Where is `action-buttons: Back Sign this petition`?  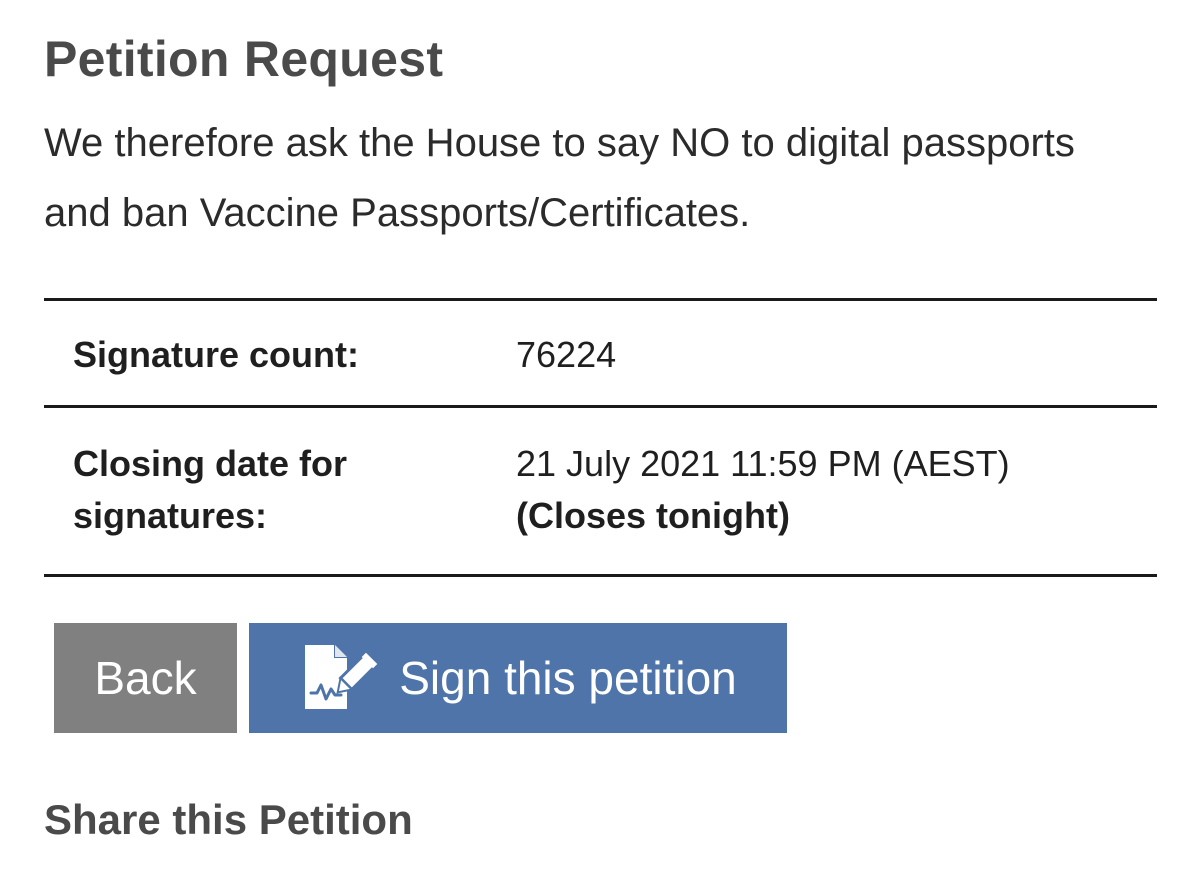
action-buttons: Back Sign this petition is located at coordinates (420, 678).